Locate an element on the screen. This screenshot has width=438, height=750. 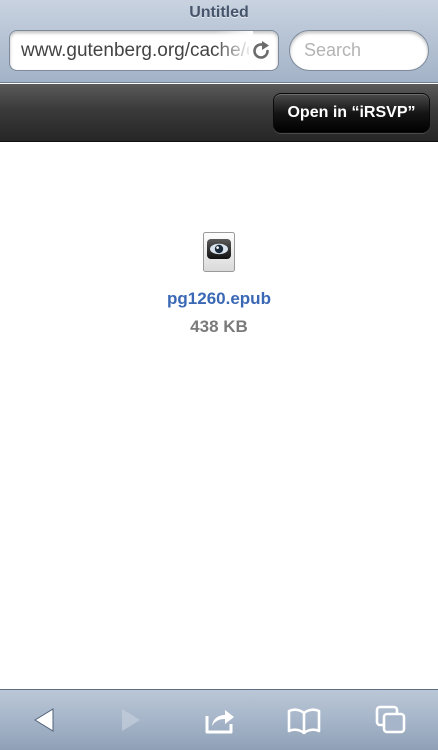
share-icon is located at coordinates (219, 722).